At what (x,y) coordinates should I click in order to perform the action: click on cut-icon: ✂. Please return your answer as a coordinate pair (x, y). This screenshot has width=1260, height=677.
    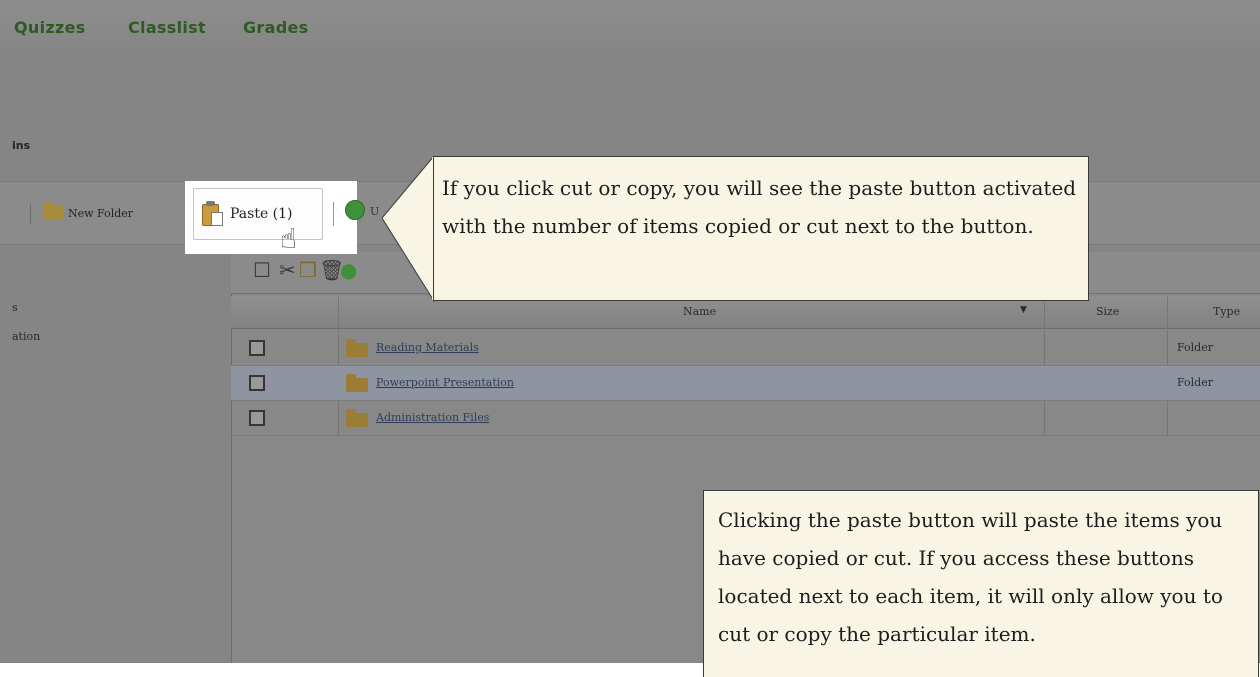
    Looking at the image, I should click on (287, 270).